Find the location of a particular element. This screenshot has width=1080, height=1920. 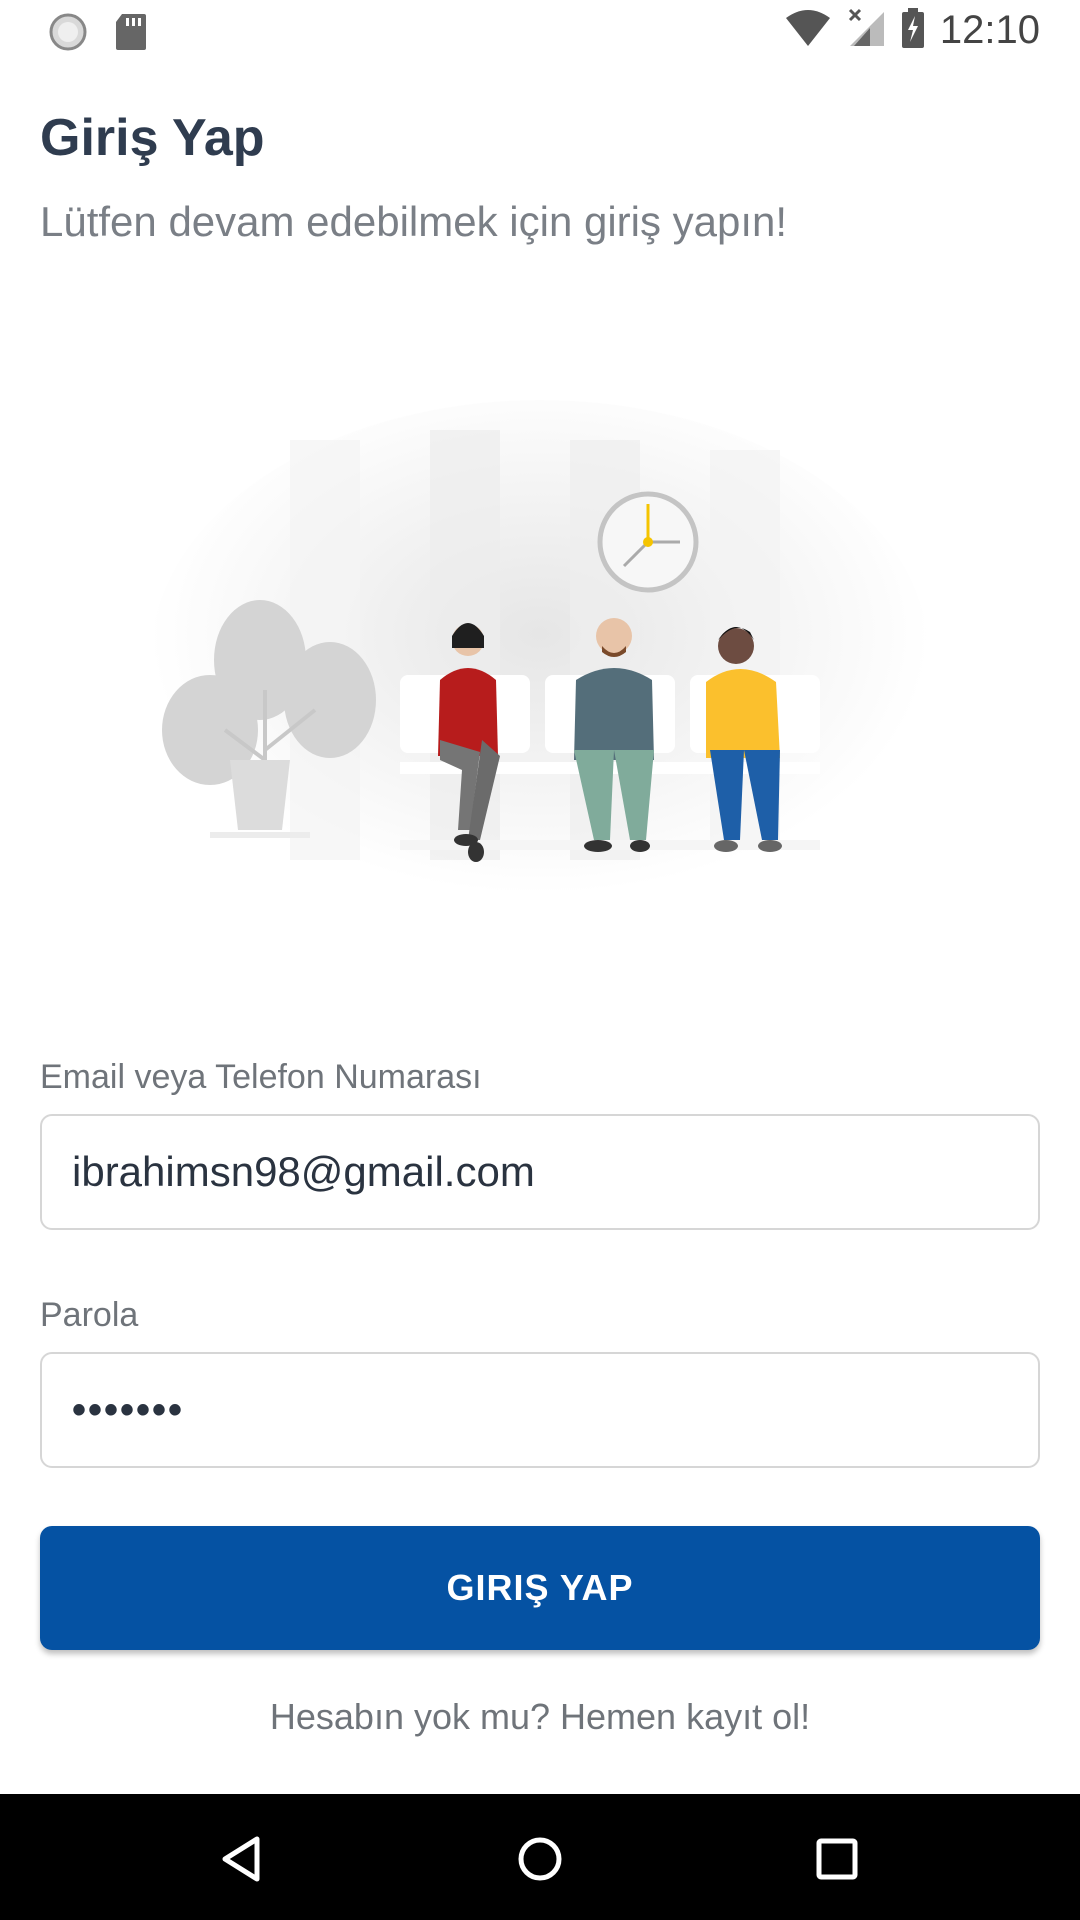

wifi-icon is located at coordinates (808, 30).